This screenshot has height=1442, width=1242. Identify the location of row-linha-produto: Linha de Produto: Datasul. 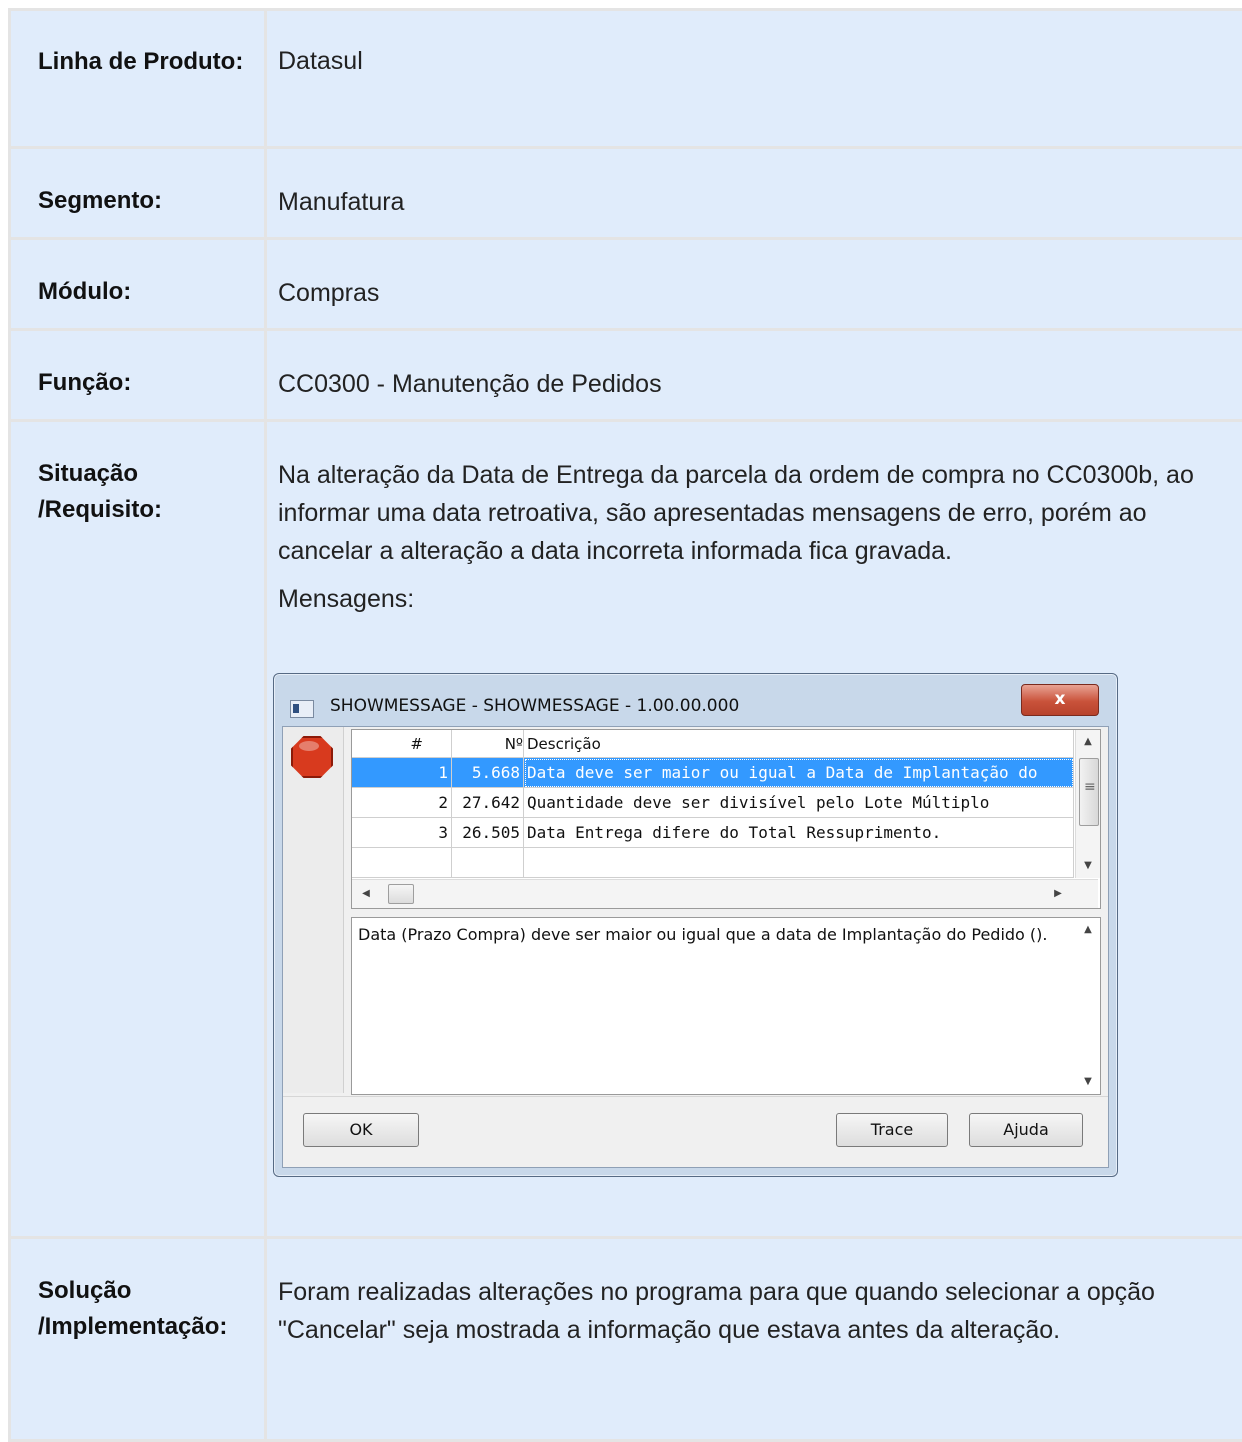
(626, 79).